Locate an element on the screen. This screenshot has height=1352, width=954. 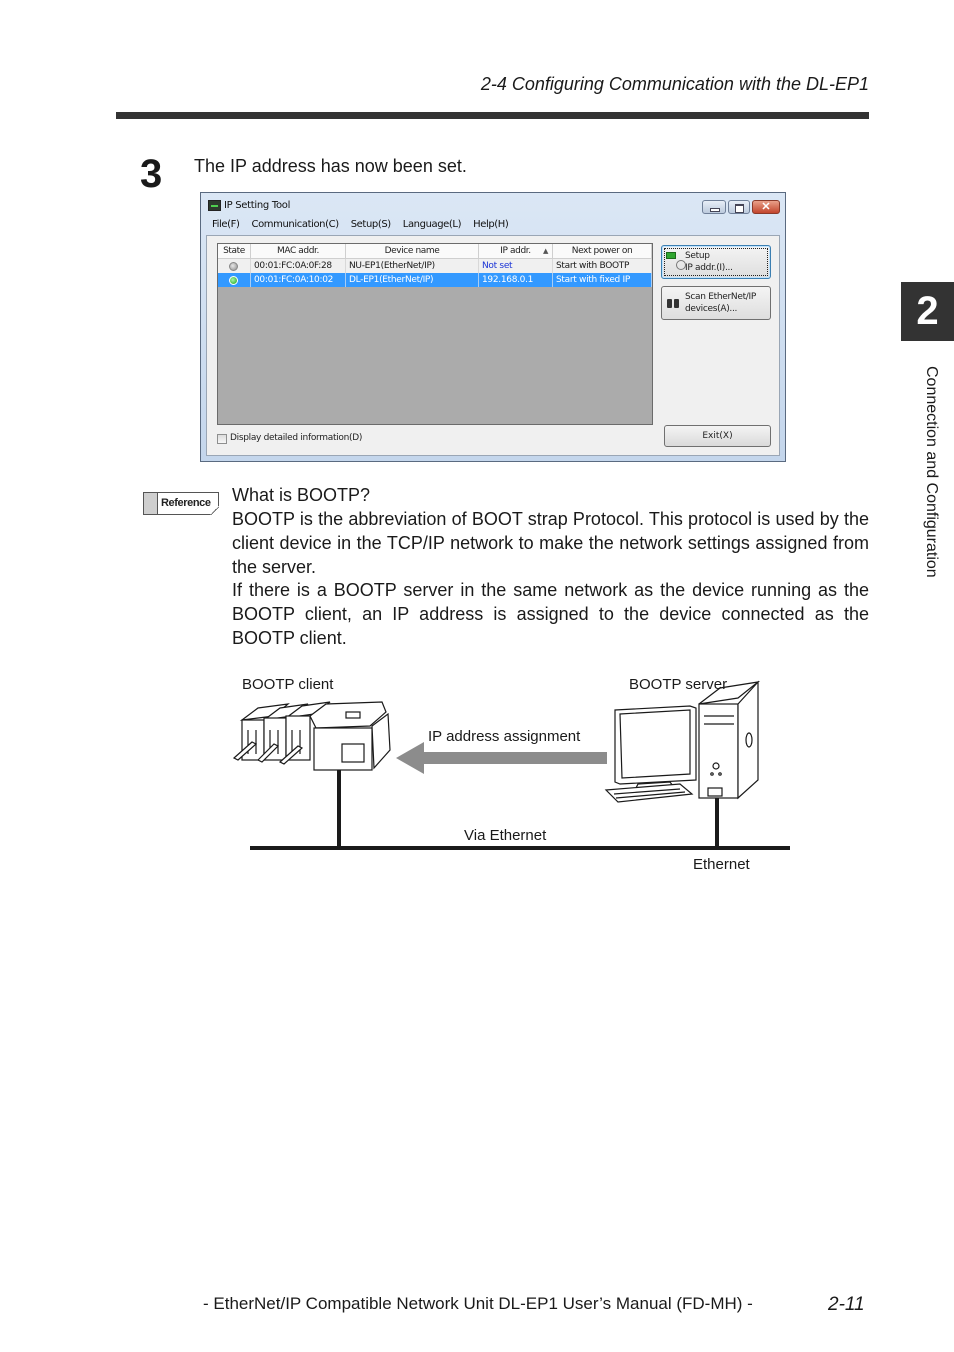
reference-badge: Reference is located at coordinates (181, 503).